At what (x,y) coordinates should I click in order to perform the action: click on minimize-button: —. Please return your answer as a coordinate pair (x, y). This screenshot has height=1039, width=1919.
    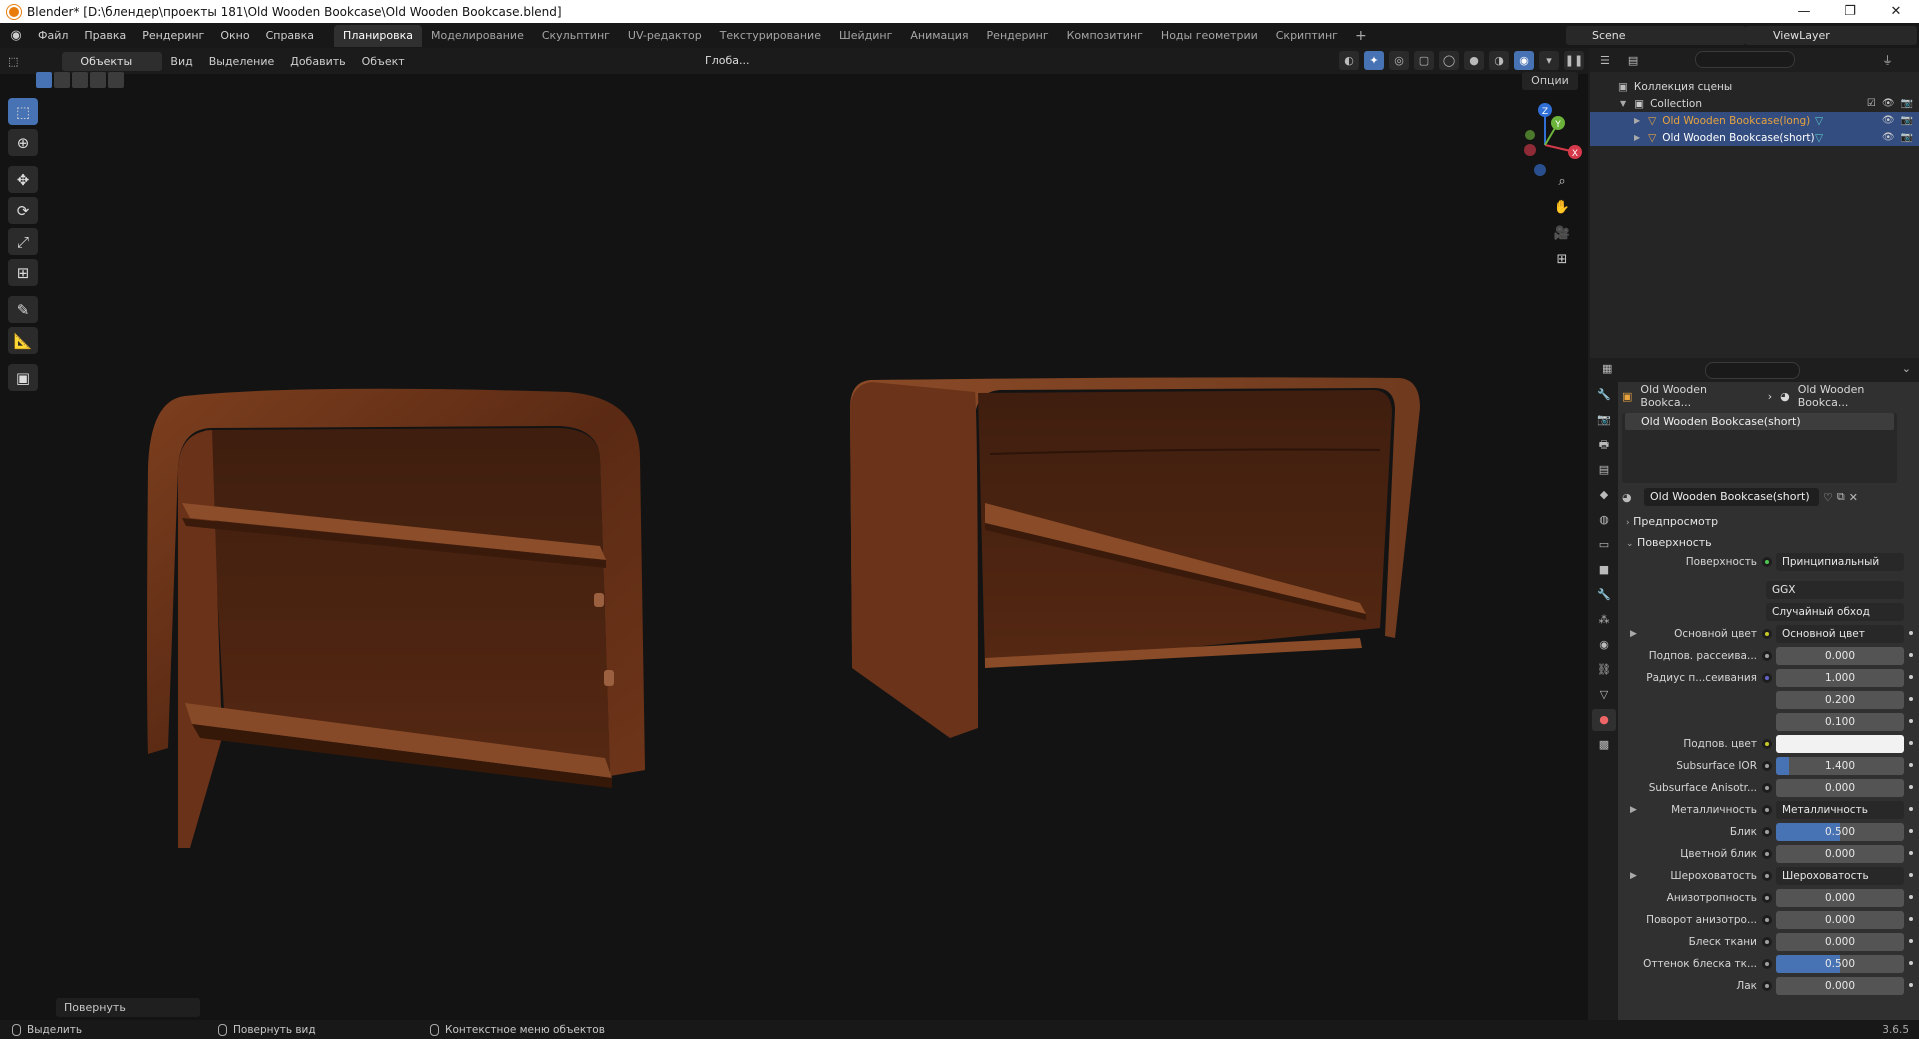
    Looking at the image, I should click on (1804, 11).